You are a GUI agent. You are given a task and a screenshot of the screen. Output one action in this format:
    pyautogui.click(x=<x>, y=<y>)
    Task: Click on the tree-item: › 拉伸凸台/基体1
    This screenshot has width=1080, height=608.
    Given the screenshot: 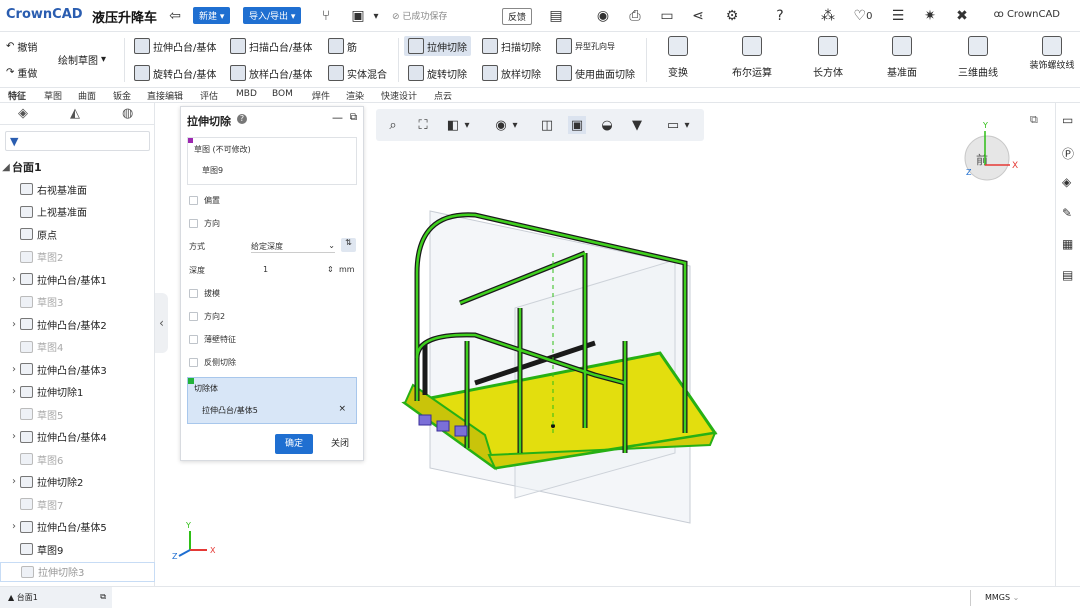 What is the action you would take?
    pyautogui.click(x=77, y=279)
    